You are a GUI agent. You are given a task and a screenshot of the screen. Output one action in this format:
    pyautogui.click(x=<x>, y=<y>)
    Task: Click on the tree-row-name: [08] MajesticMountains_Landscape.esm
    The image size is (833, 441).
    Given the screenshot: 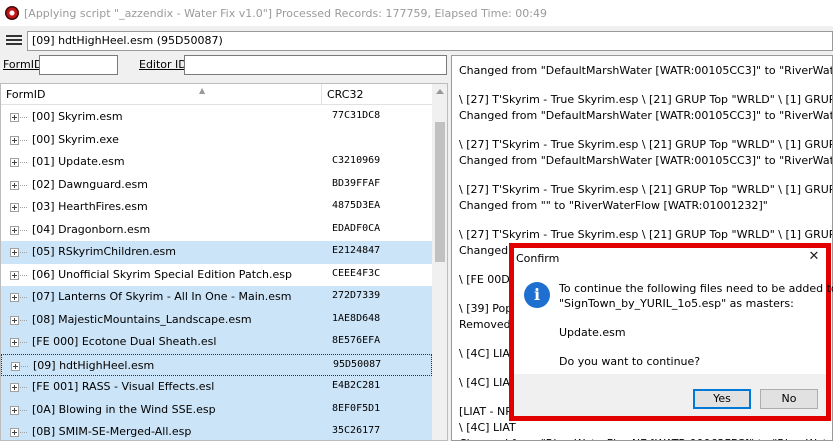 What is the action you would take?
    pyautogui.click(x=142, y=319)
    